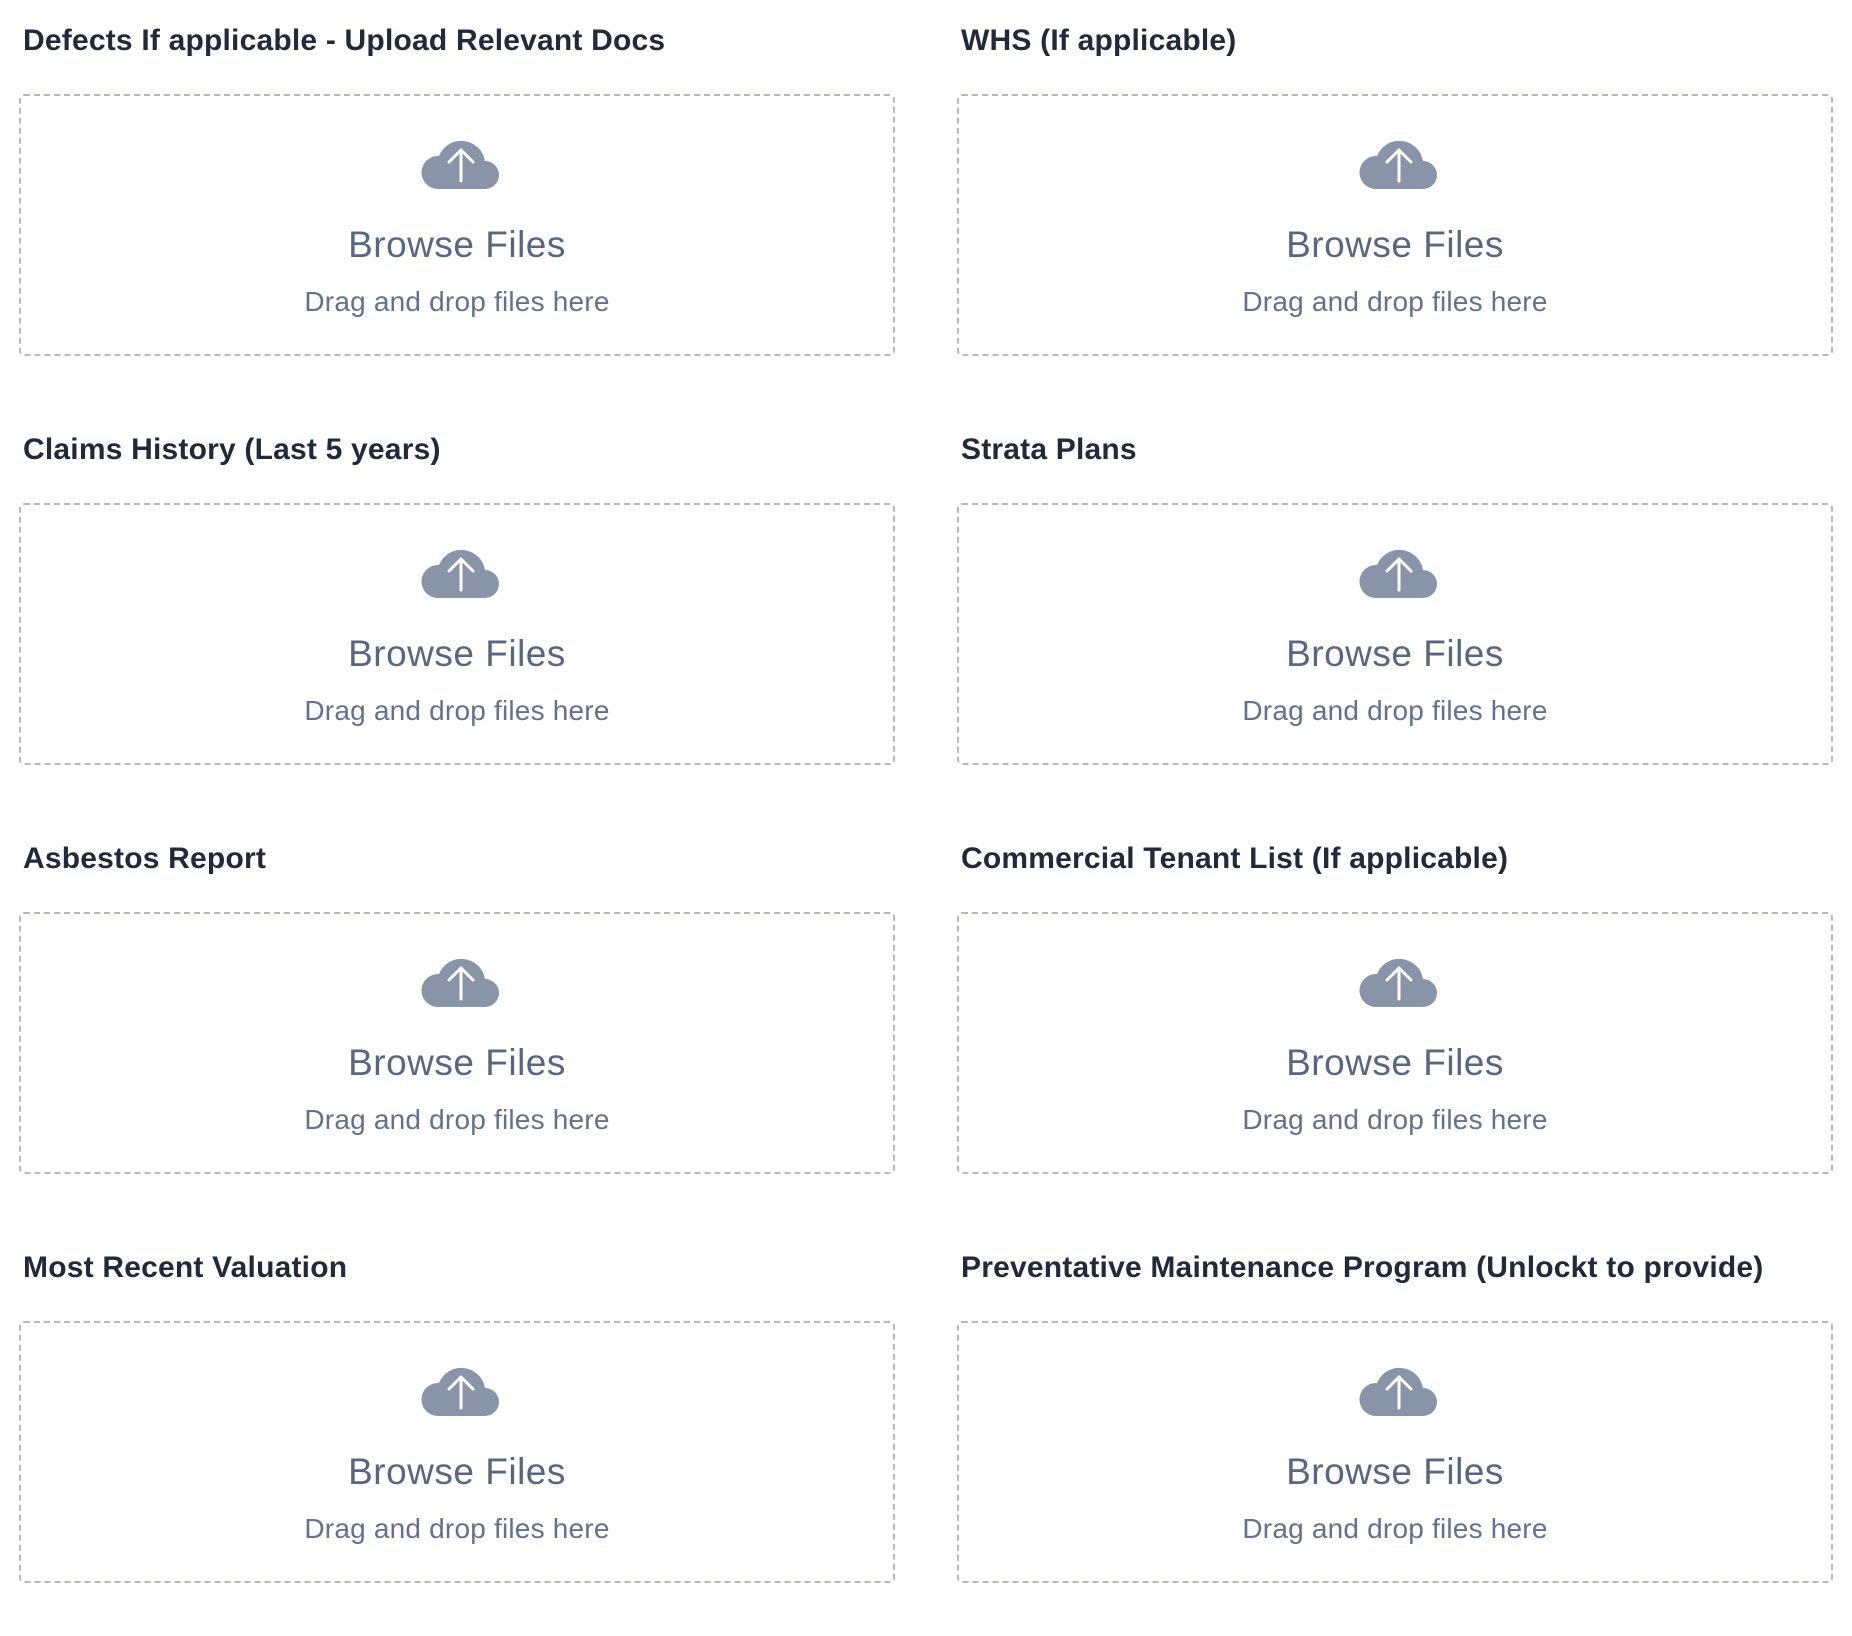 Image resolution: width=1852 pixels, height=1636 pixels. Describe the element at coordinates (232, 449) in the screenshot. I see `field-label: Claims History (Last 5 years)` at that location.